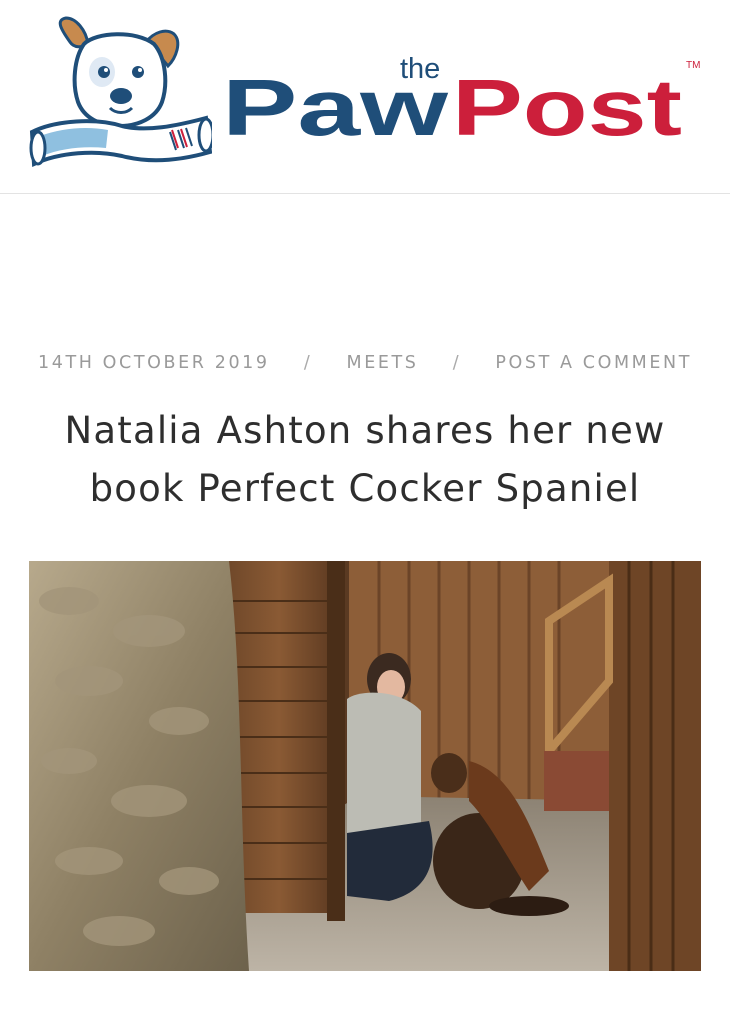 The width and height of the screenshot is (730, 1013). I want to click on wordmark-paw: Paw, so click(335, 107).